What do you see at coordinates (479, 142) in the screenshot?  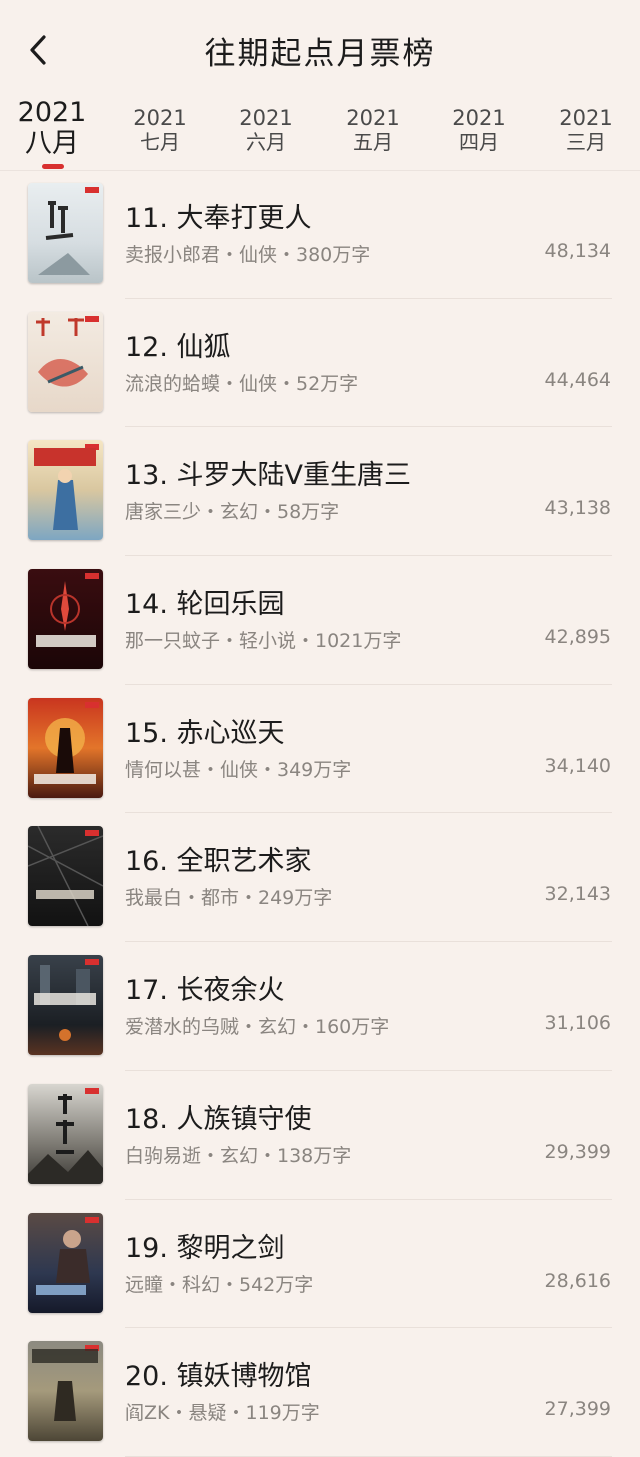 I see `tab-month: 四月` at bounding box center [479, 142].